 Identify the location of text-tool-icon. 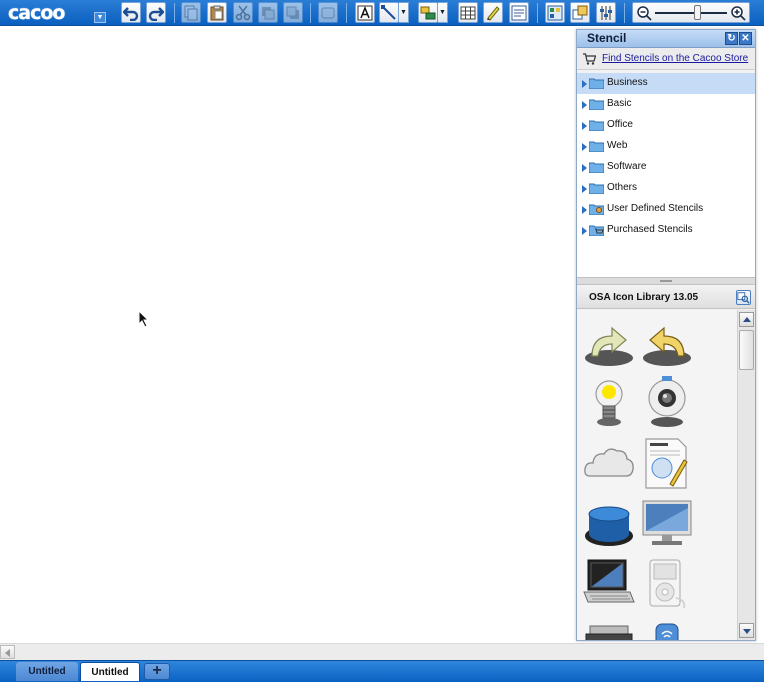
(365, 12).